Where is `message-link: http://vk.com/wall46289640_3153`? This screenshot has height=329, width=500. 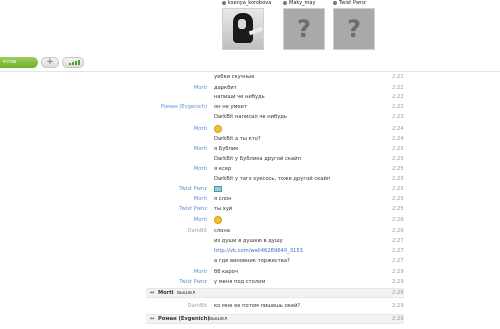
message-link: http://vk.com/wall46289640_3153 is located at coordinates (258, 251).